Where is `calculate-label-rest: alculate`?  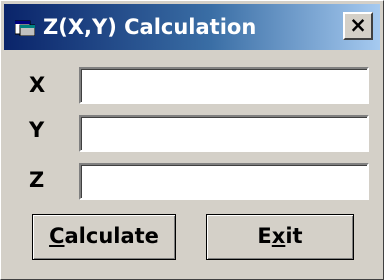 calculate-label-rest: alculate is located at coordinates (111, 236).